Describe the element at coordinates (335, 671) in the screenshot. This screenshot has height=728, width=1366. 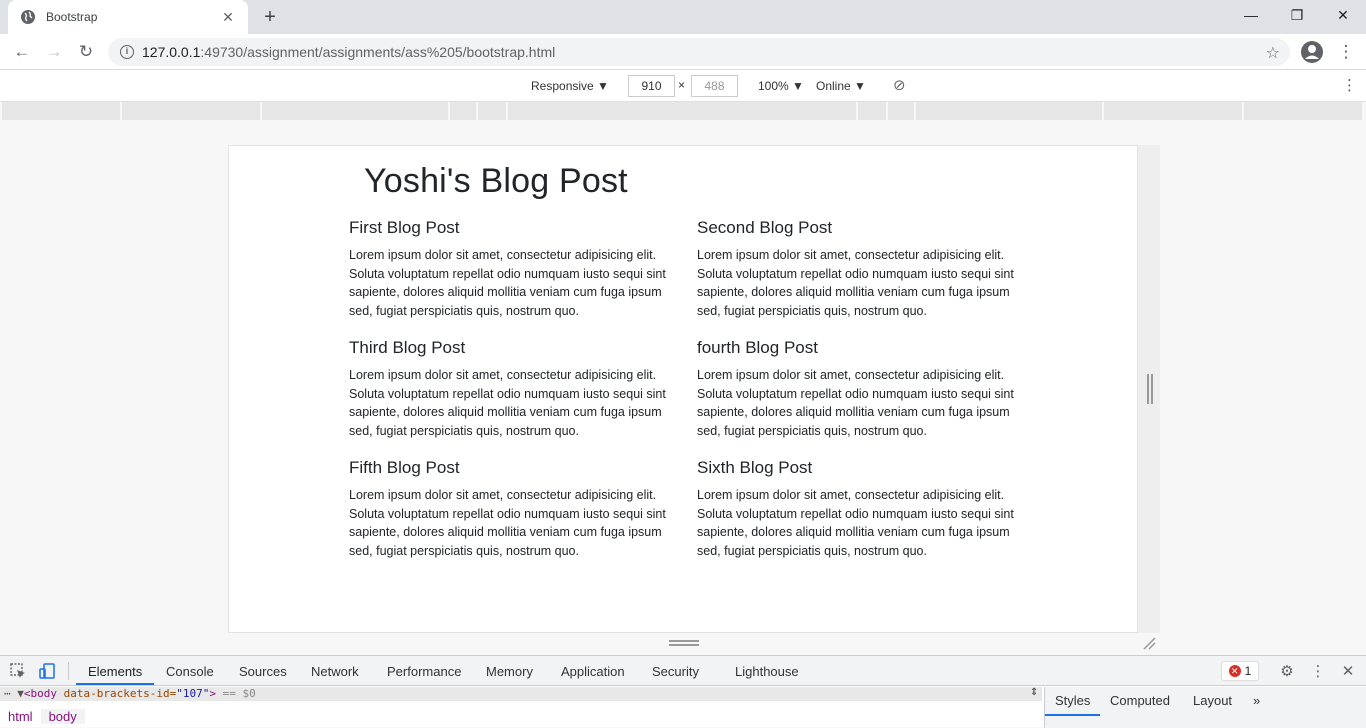
I see `tab-network: Network` at that location.